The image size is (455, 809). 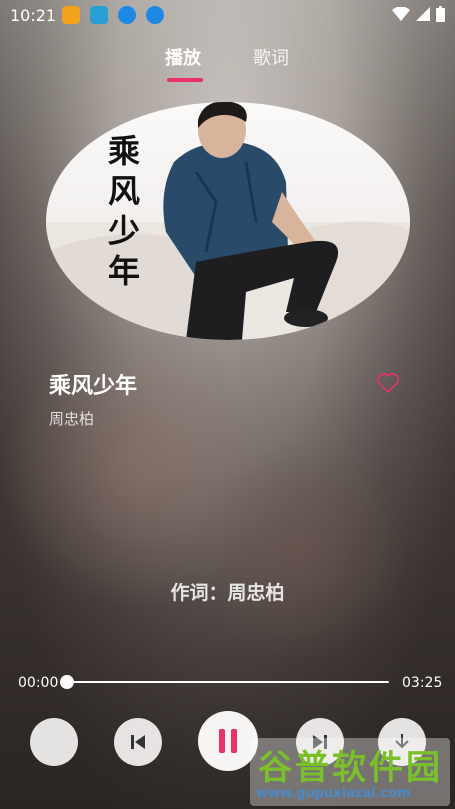 What do you see at coordinates (227, 593) in the screenshot?
I see `current-lyric-line: 作词：周忠柏` at bounding box center [227, 593].